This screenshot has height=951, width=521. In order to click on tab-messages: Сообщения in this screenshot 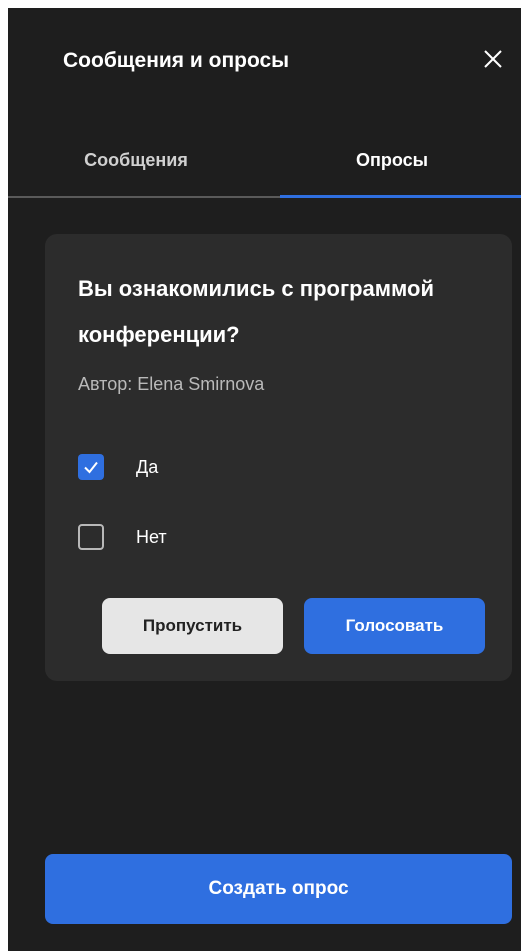, I will do `click(136, 160)`.